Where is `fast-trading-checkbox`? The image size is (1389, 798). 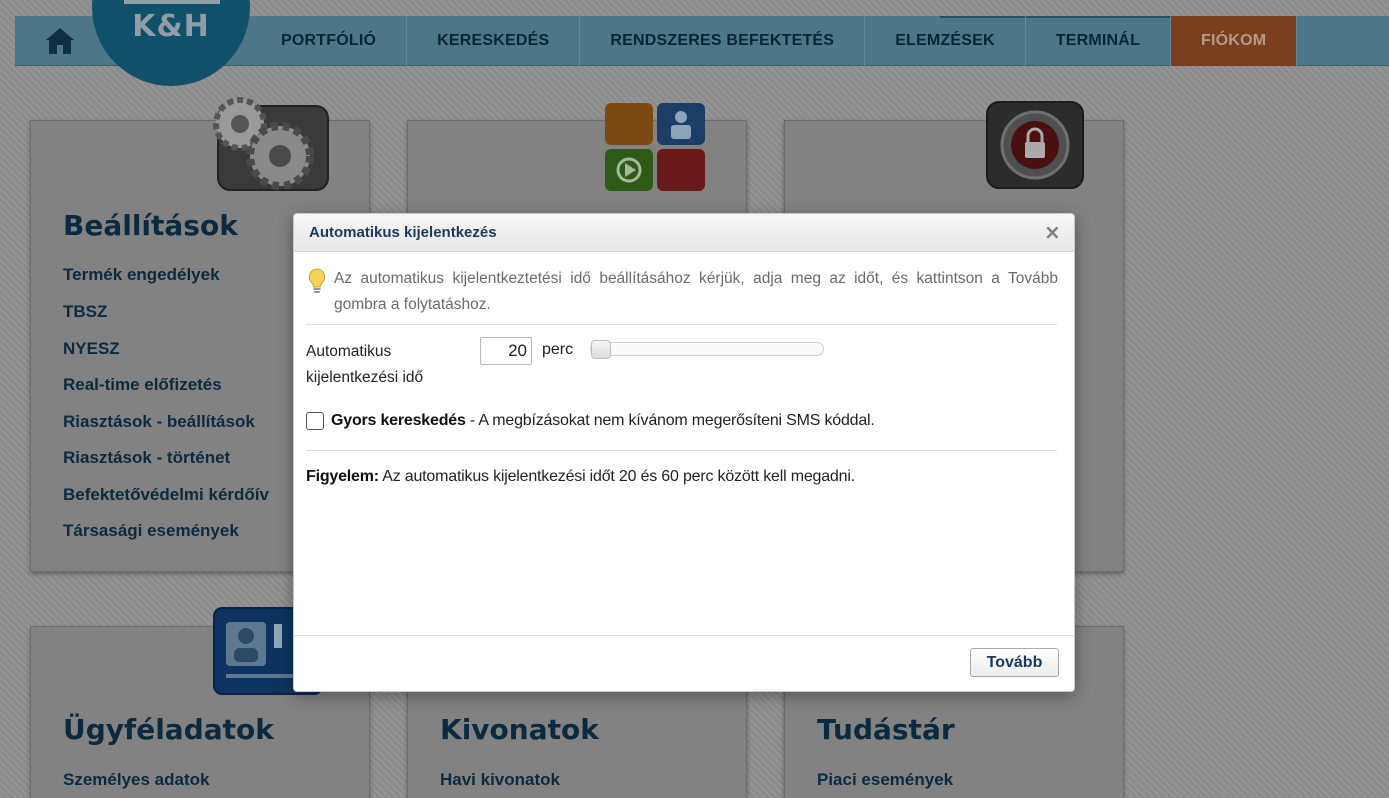 fast-trading-checkbox is located at coordinates (315, 421).